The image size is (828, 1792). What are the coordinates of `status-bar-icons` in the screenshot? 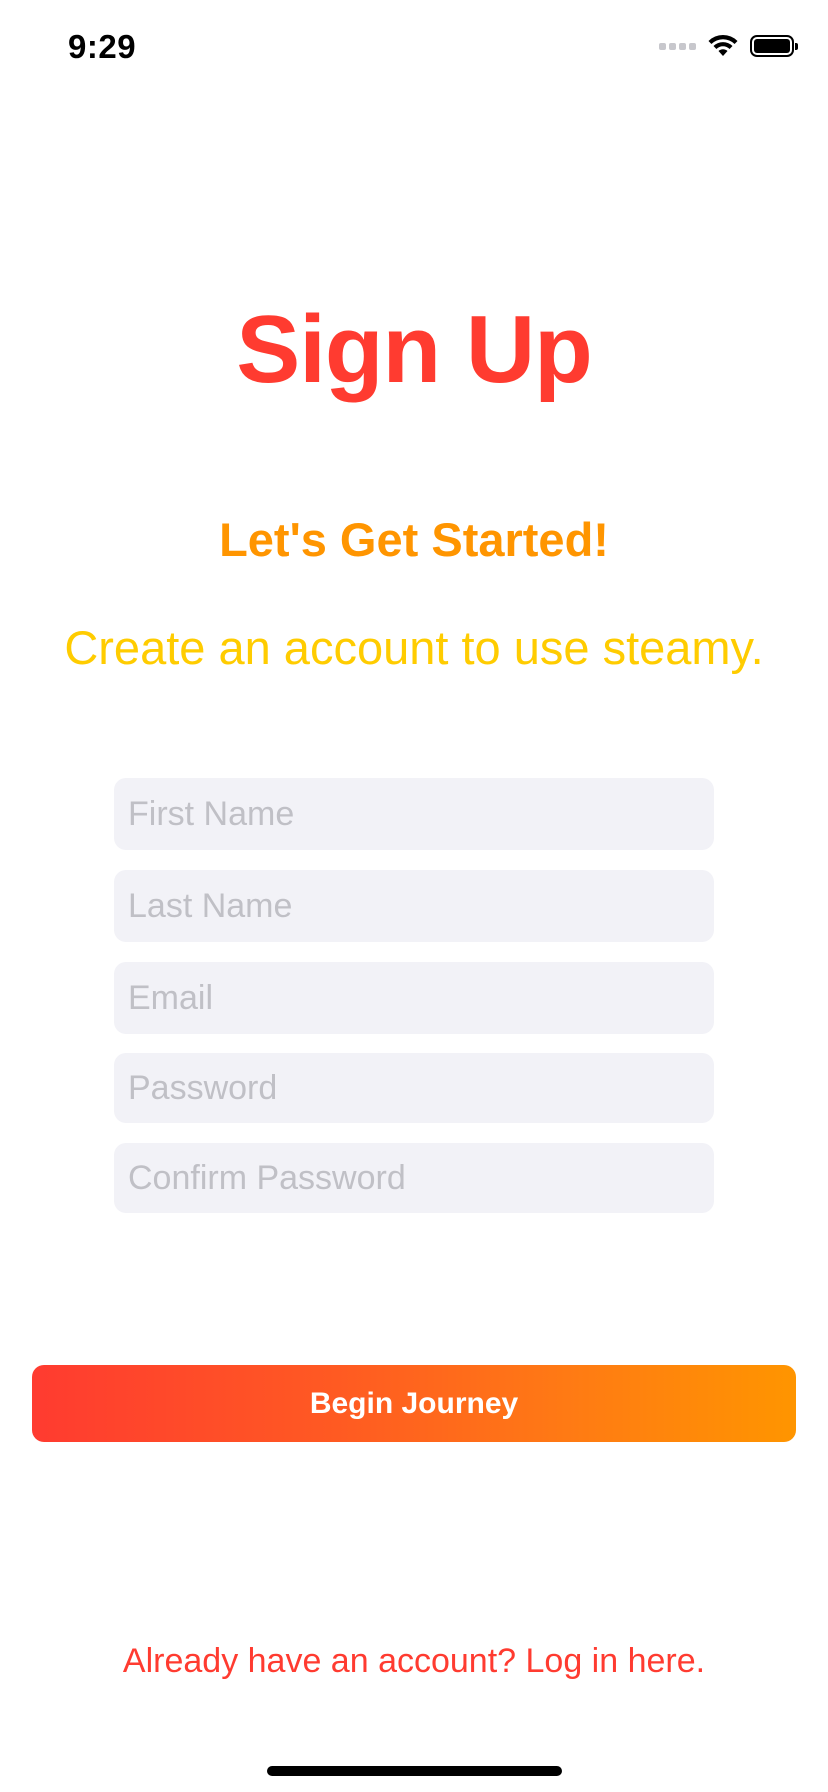 It's located at (728, 46).